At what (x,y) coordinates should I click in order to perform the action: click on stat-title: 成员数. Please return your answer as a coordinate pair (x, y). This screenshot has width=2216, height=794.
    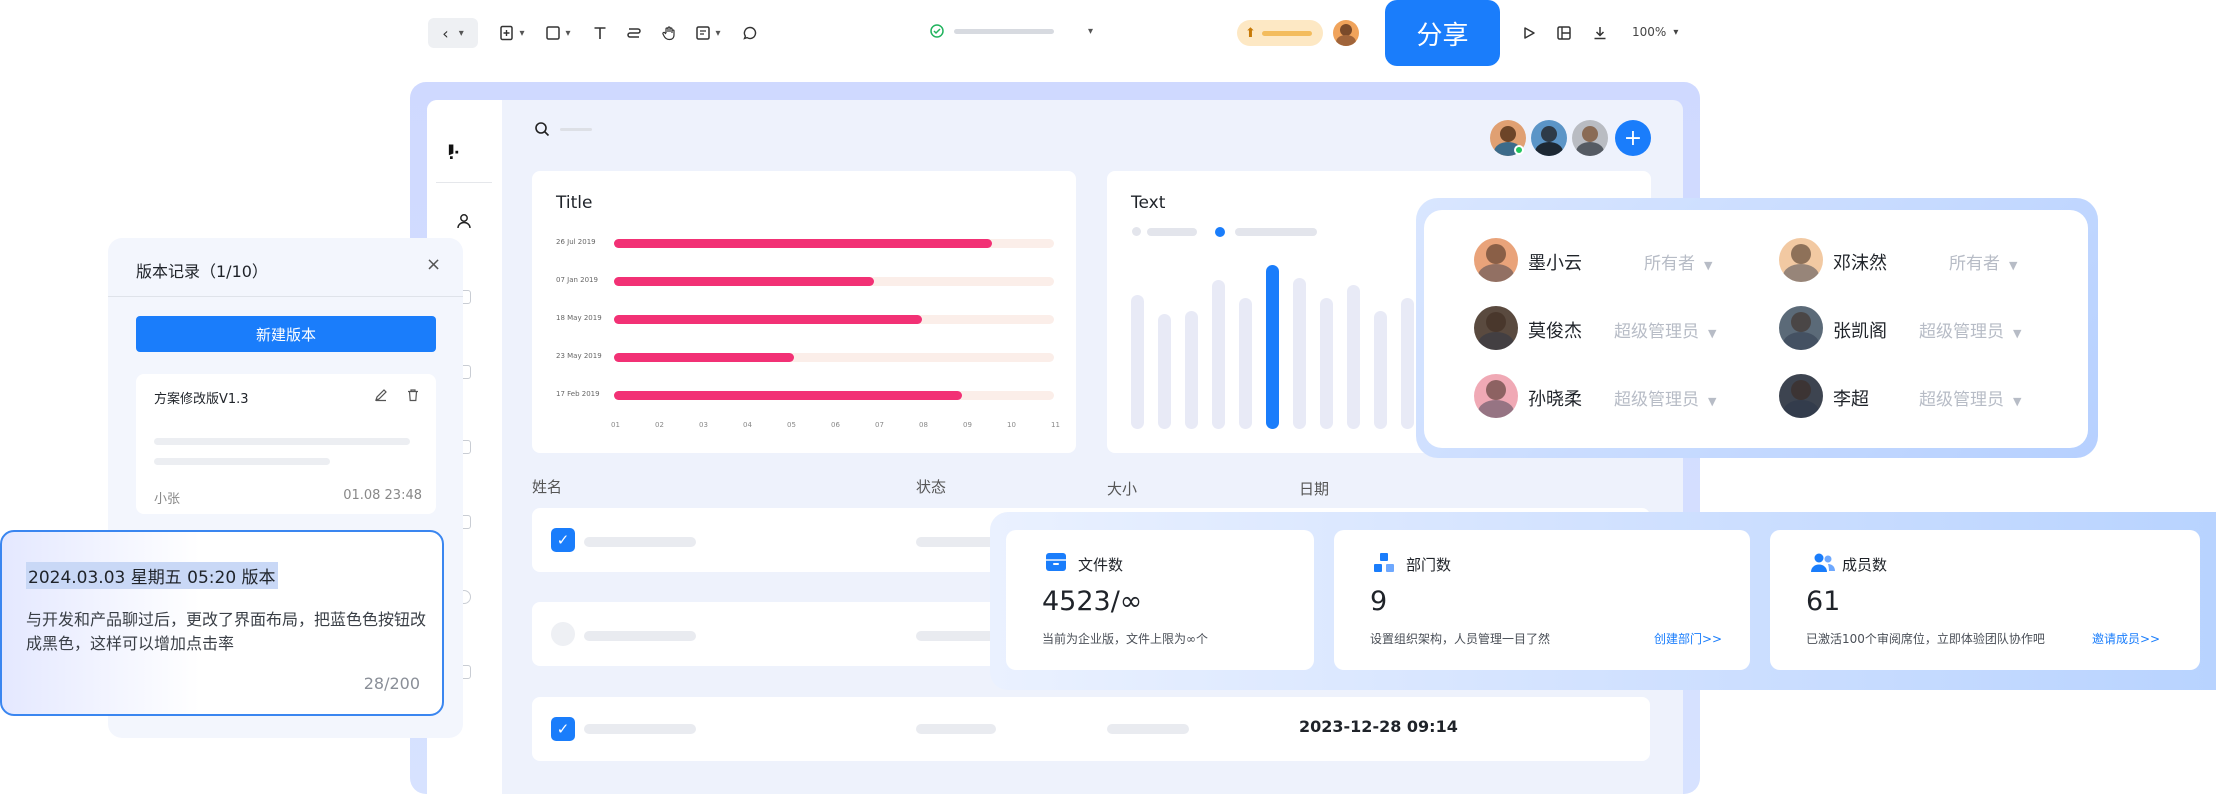
    Looking at the image, I should click on (1865, 565).